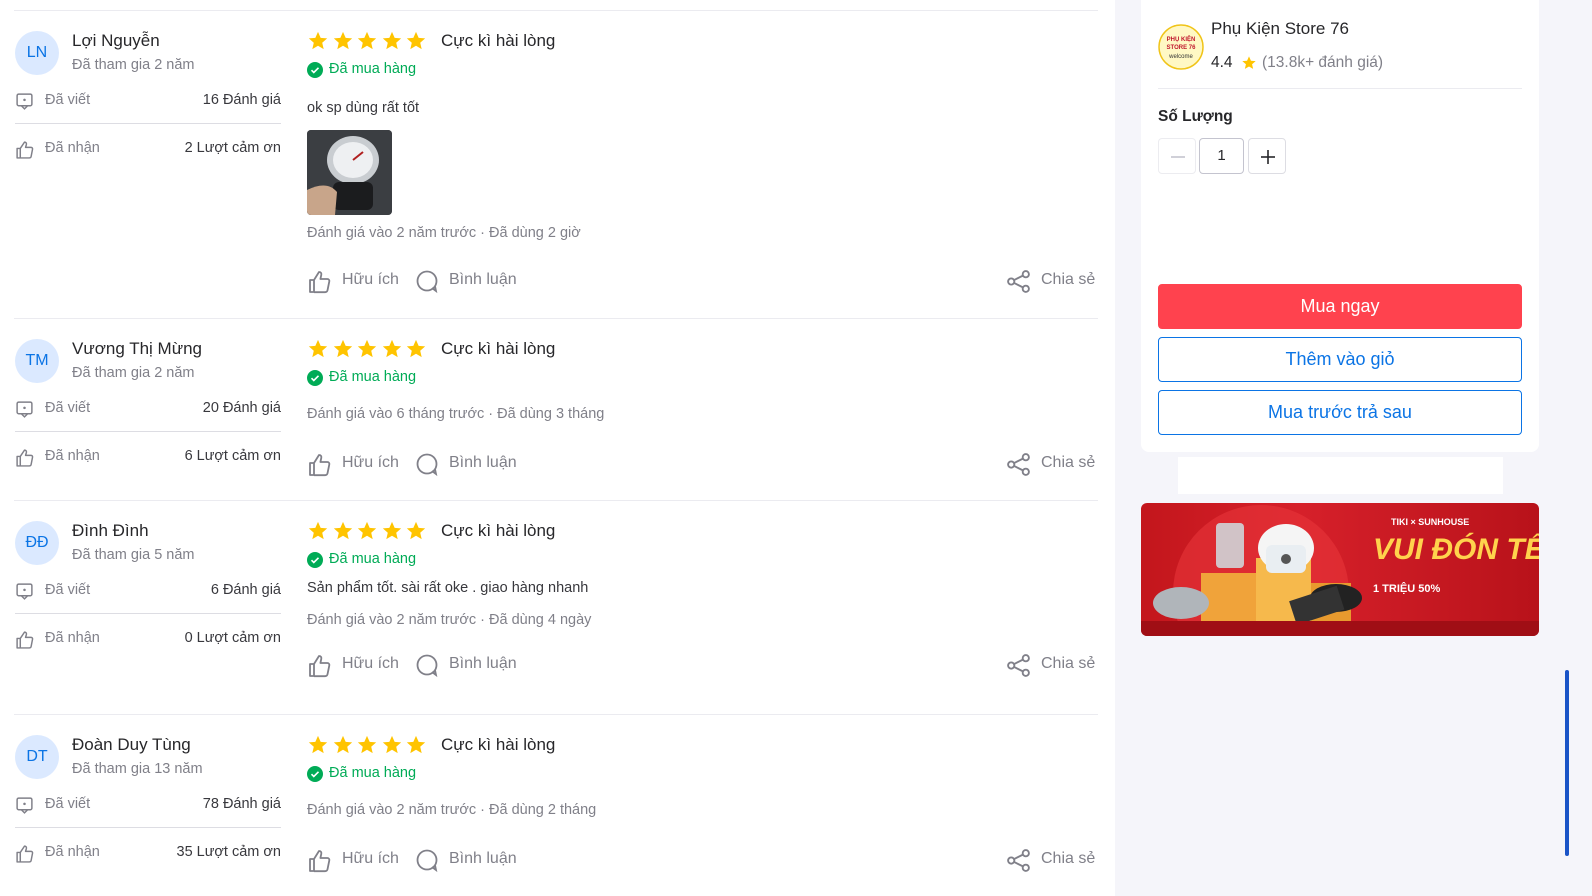 This screenshot has width=1592, height=896. Describe the element at coordinates (1267, 156) in the screenshot. I see `quantity-increase-button` at that location.